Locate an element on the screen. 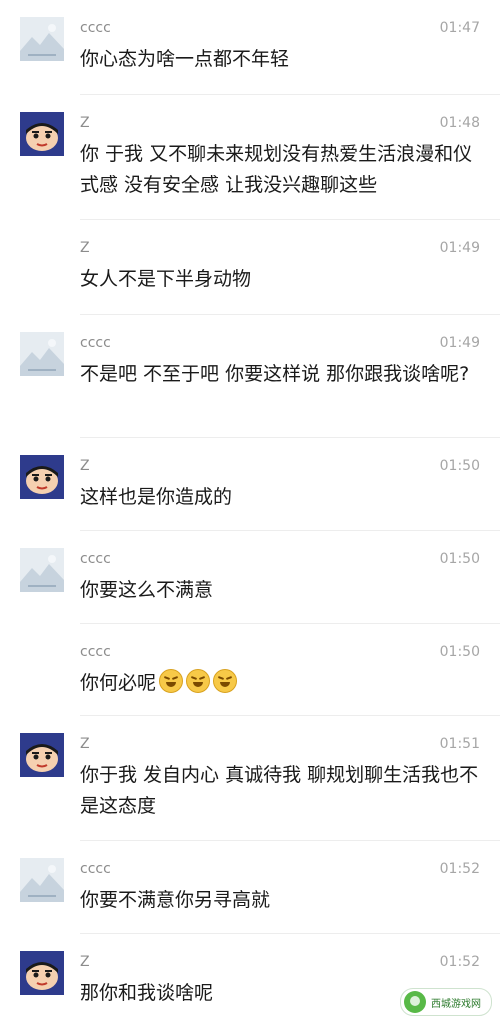 This screenshot has height=1022, width=500. chat-message: Z 01:50 这样也是你造成的 is located at coordinates (250, 484).